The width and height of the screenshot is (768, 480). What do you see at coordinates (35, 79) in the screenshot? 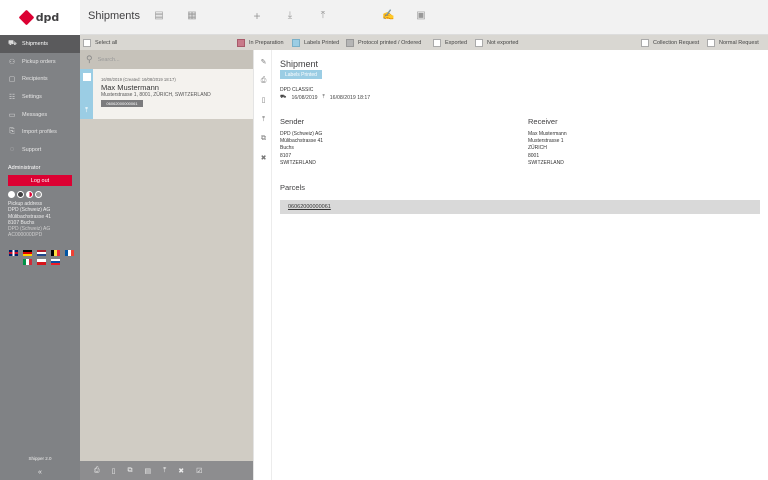
I see `sidebar-item-label: Recipients` at bounding box center [35, 79].